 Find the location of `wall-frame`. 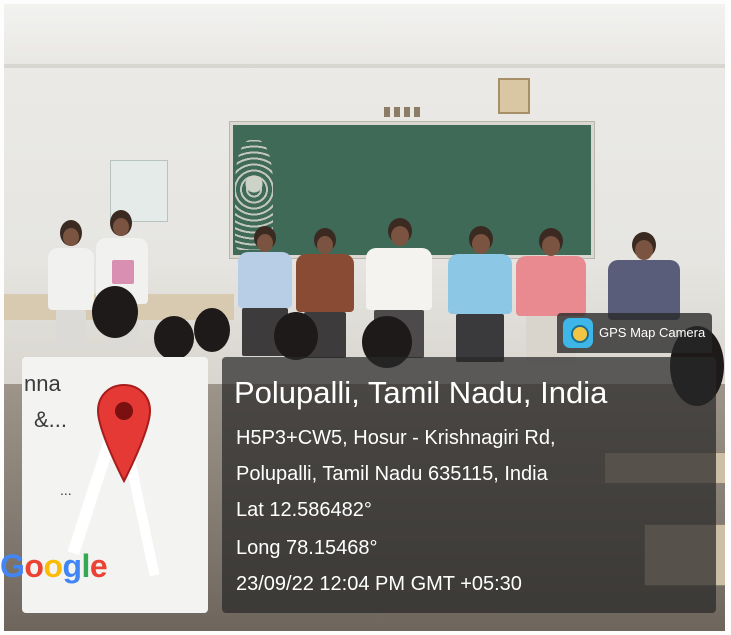

wall-frame is located at coordinates (514, 96).